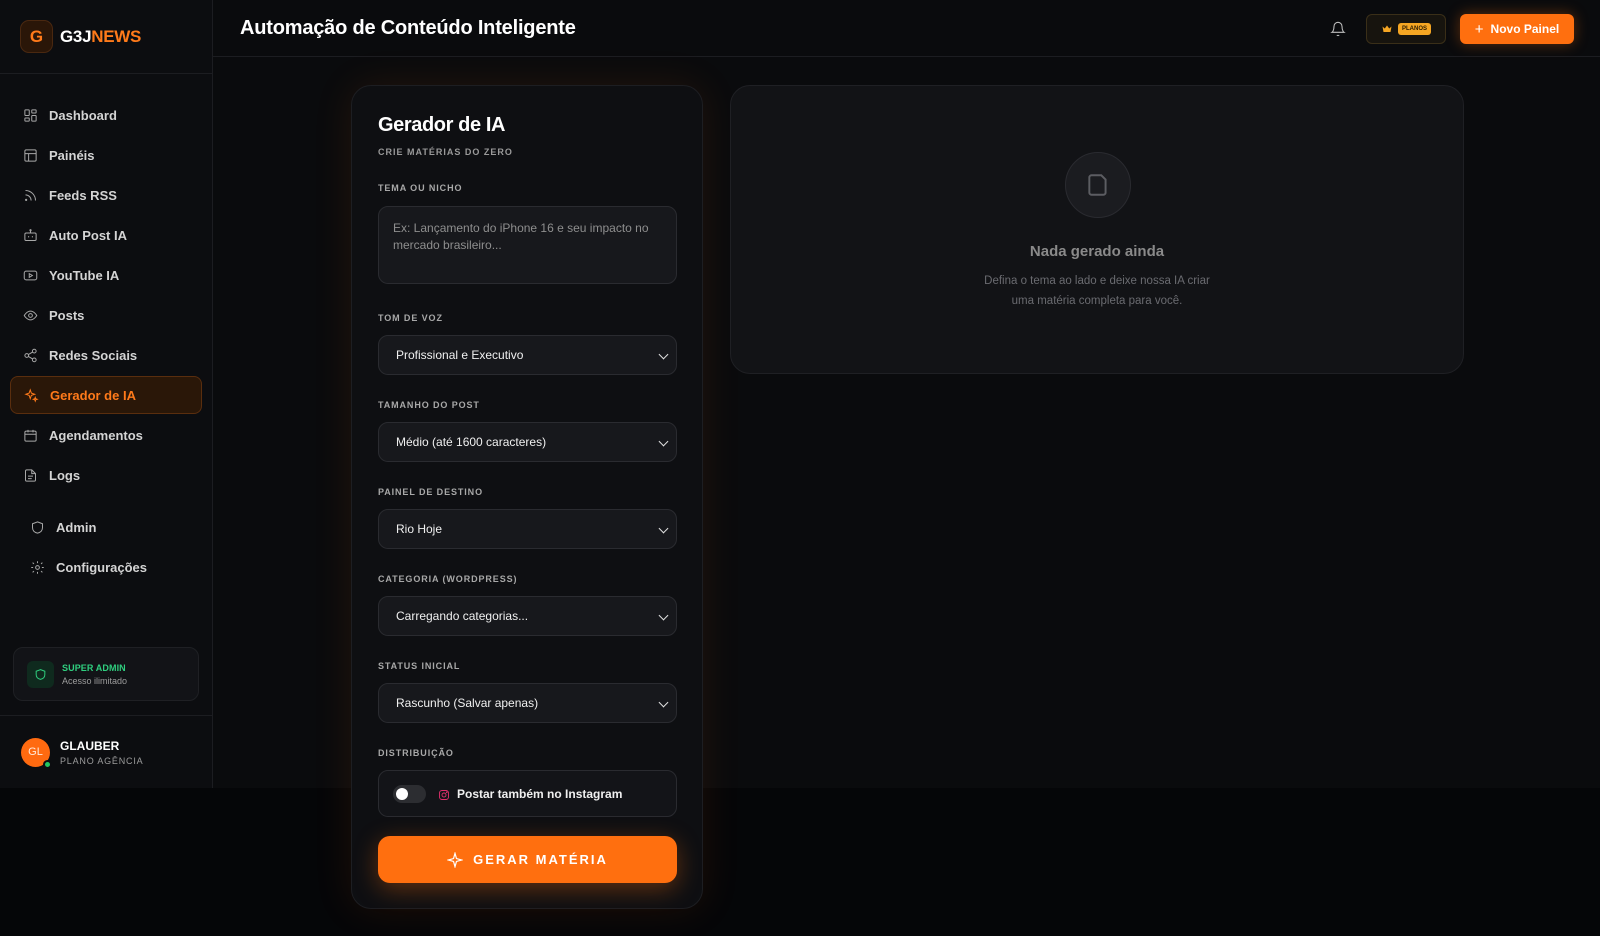 Image resolution: width=1600 pixels, height=936 pixels. What do you see at coordinates (101, 36) in the screenshot?
I see `brand-name: G3JNEWS` at bounding box center [101, 36].